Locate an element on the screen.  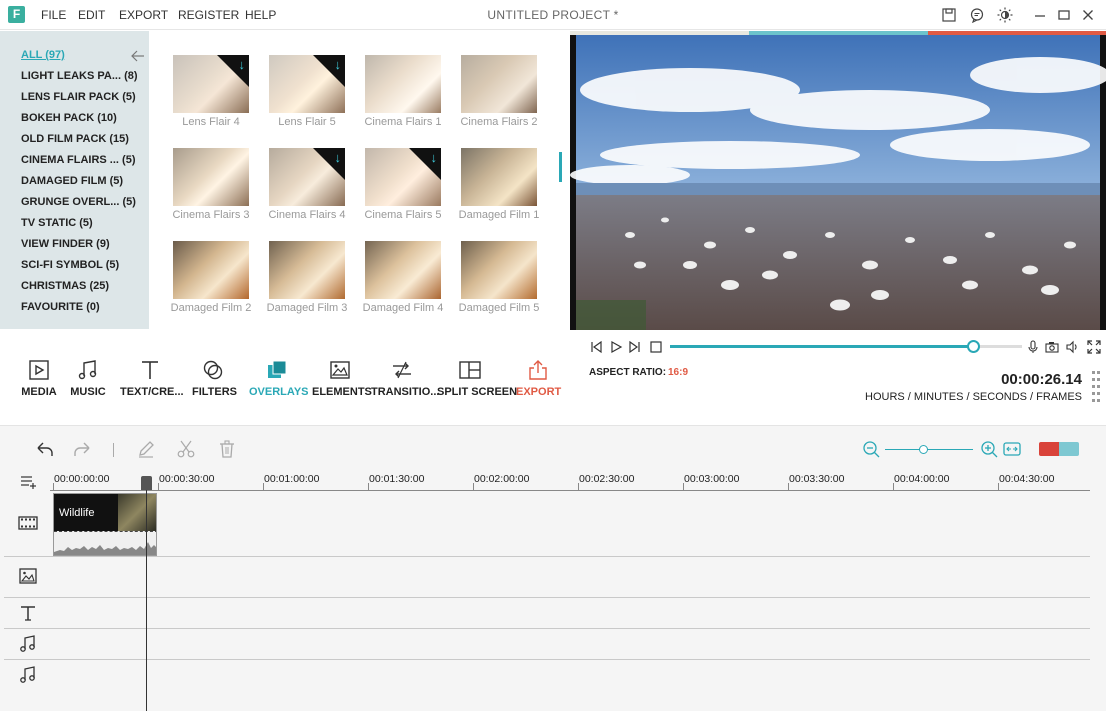
volume-icon is located at coordinates (1072, 347).